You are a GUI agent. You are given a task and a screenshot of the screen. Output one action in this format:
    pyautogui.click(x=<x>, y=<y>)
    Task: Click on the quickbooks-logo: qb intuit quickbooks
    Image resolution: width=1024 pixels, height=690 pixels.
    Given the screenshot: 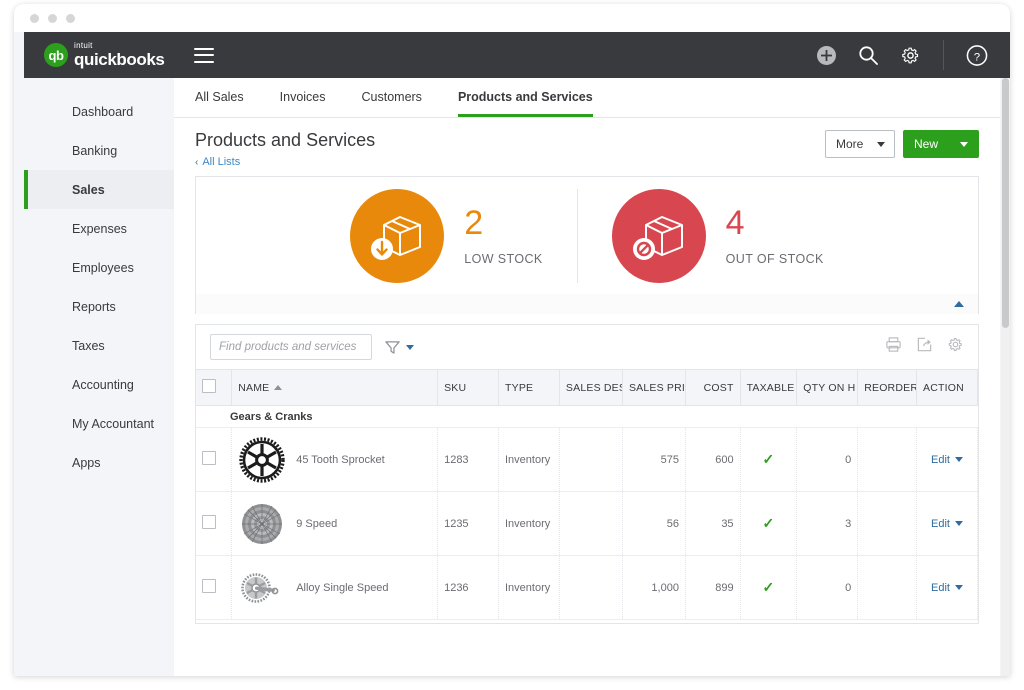 What is the action you would take?
    pyautogui.click(x=104, y=55)
    